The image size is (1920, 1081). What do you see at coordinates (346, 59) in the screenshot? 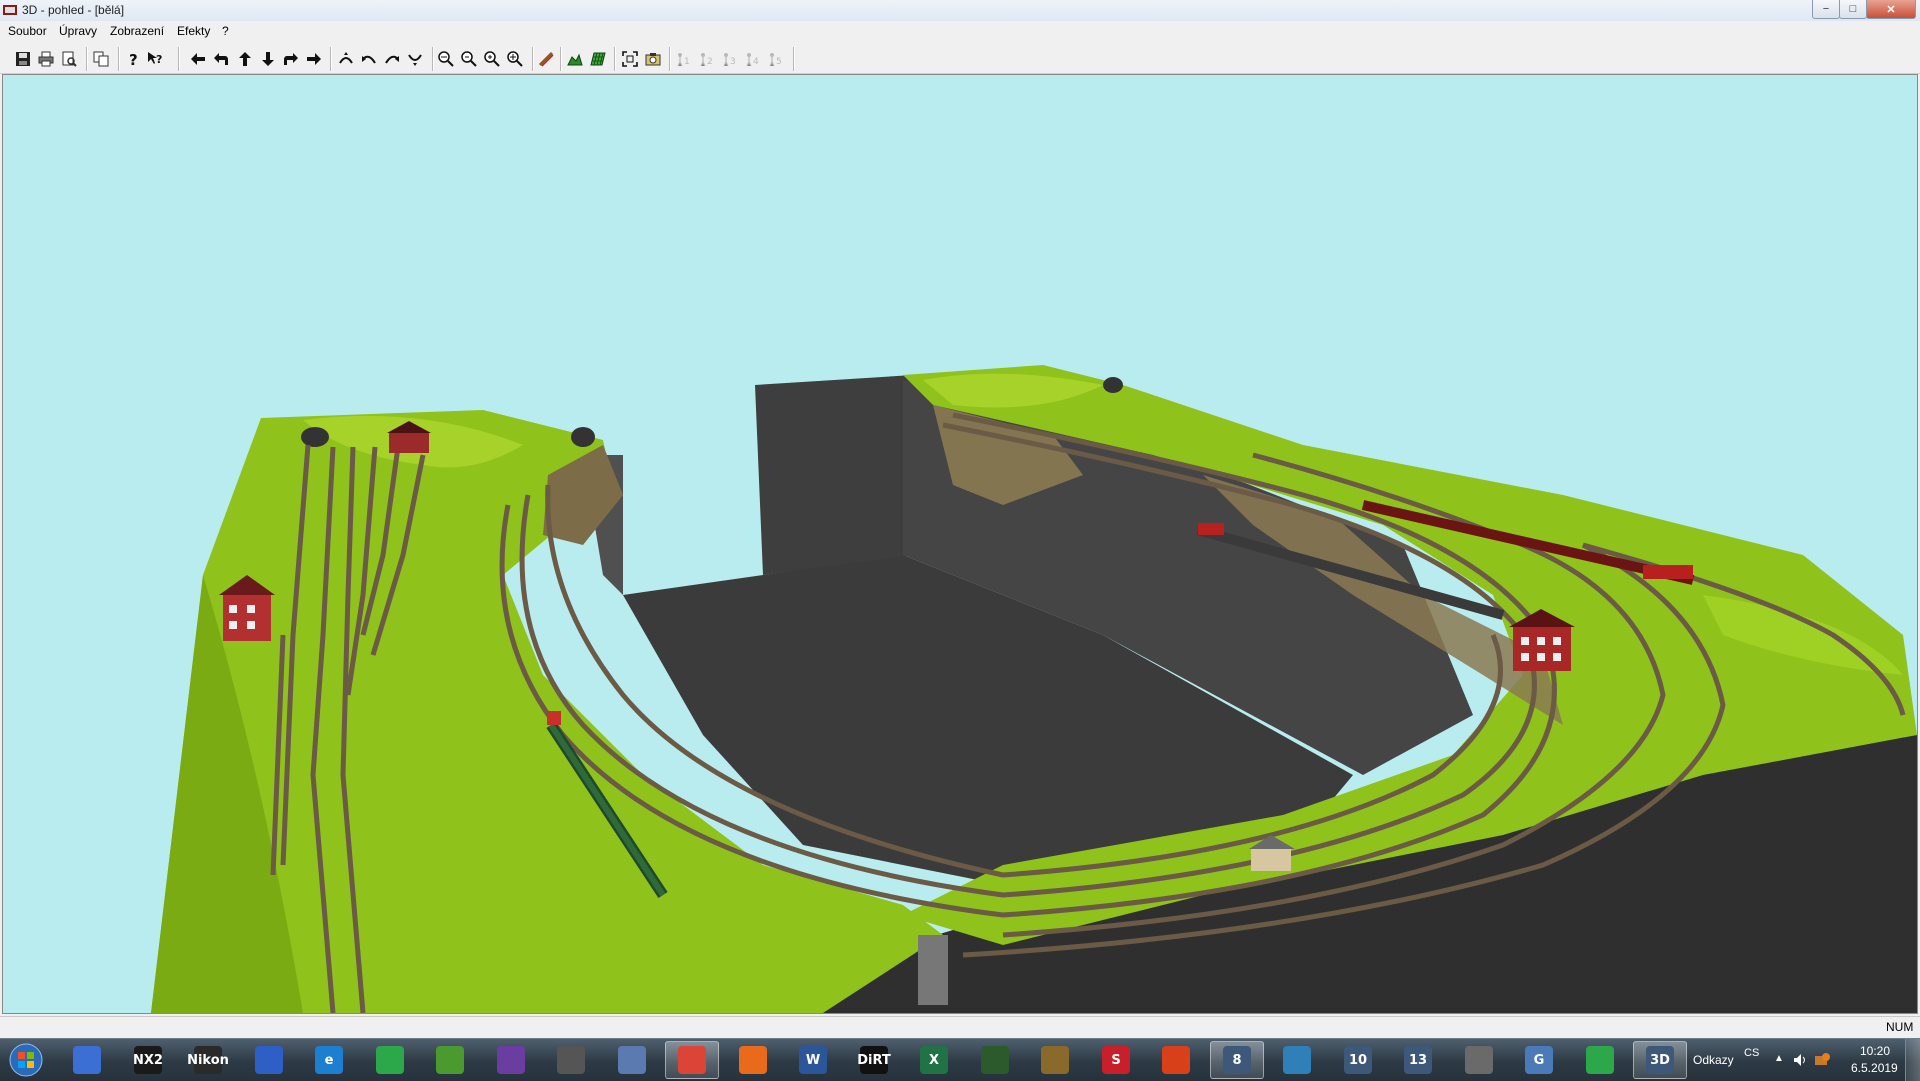
I see `tilt-up-button` at bounding box center [346, 59].